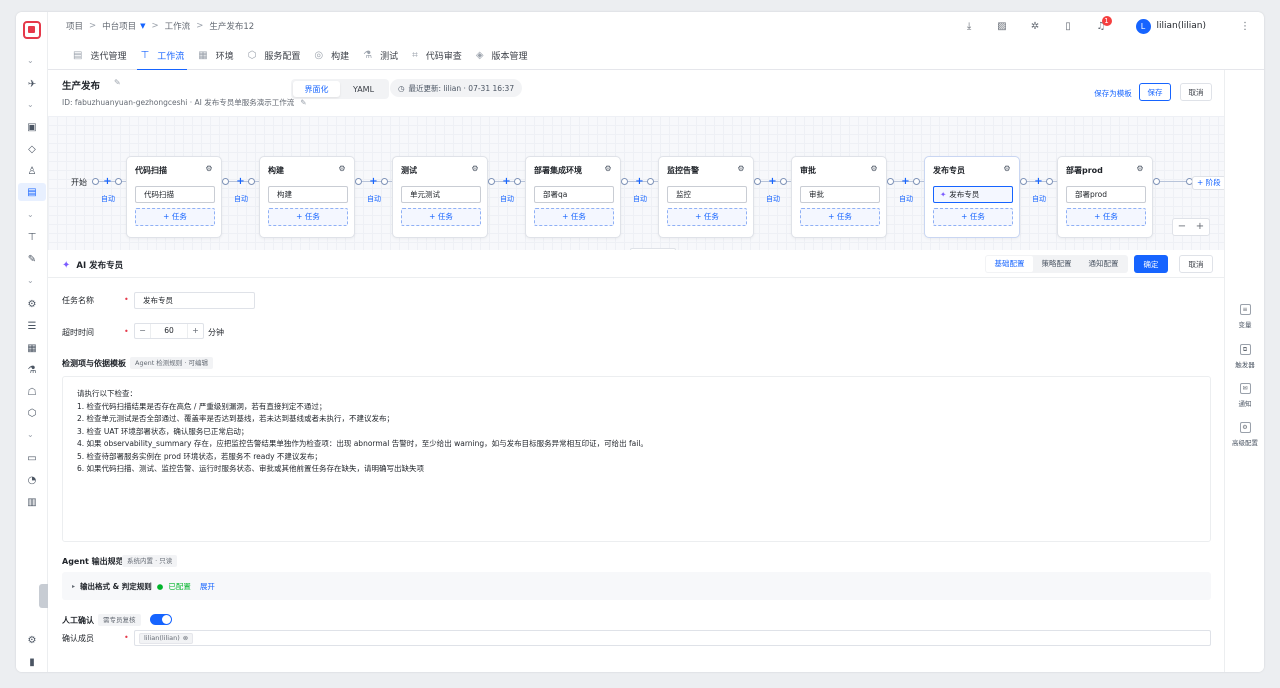  I want to click on workflow-icon: ⊤, so click(32, 237).